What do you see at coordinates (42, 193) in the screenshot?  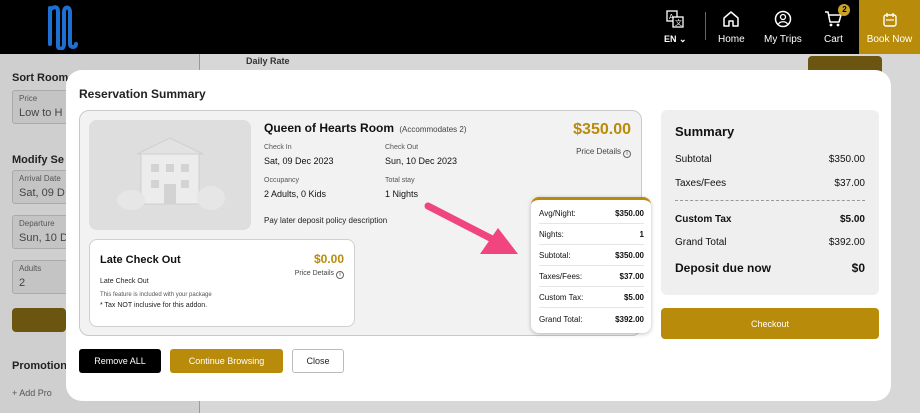 I see `arrival-date-value: Sat, 09 D` at bounding box center [42, 193].